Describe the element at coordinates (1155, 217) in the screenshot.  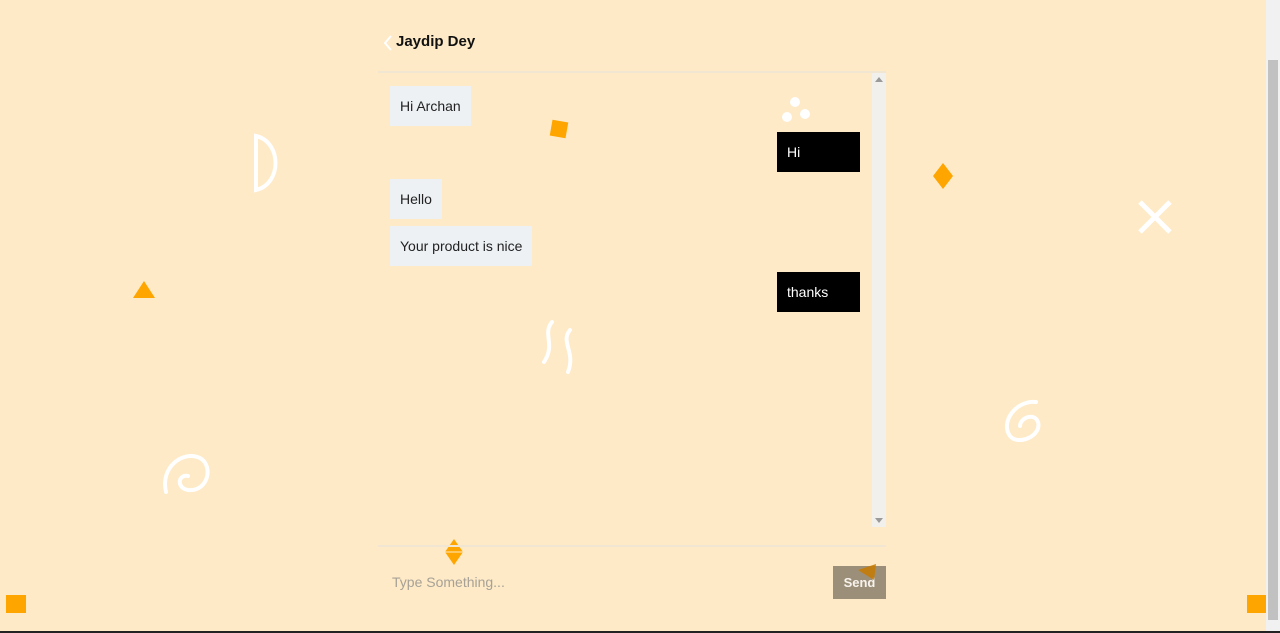
I see `x-shape-icon` at that location.